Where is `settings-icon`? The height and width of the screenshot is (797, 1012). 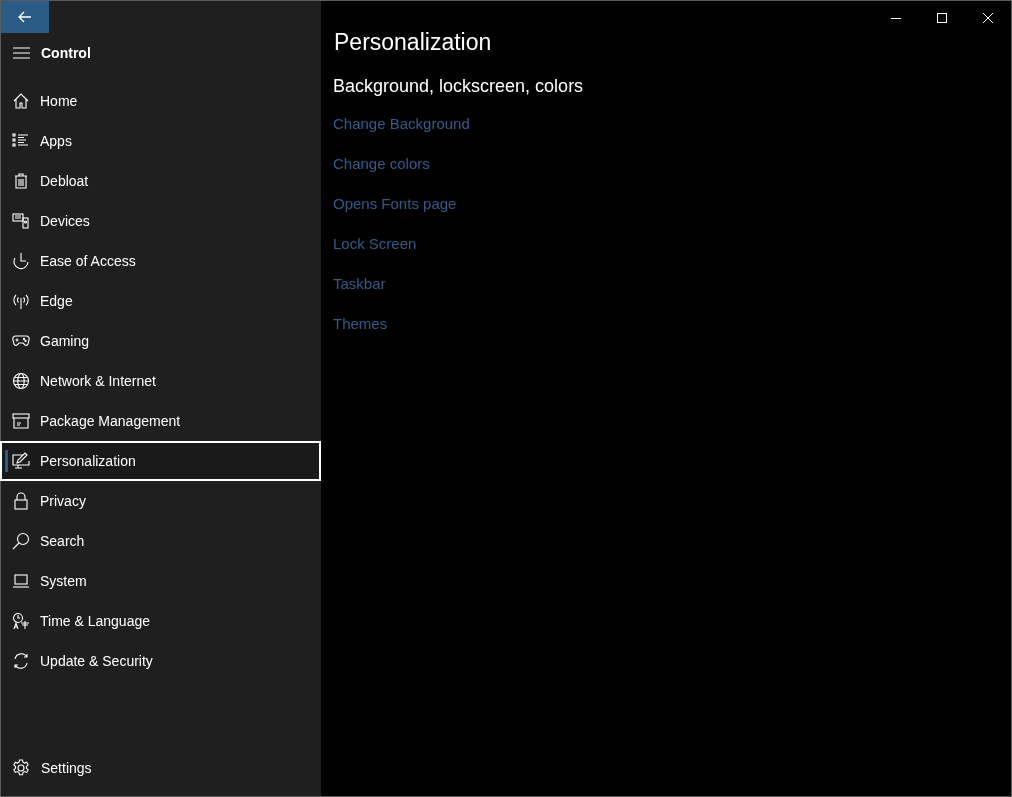
settings-icon is located at coordinates (21, 768).